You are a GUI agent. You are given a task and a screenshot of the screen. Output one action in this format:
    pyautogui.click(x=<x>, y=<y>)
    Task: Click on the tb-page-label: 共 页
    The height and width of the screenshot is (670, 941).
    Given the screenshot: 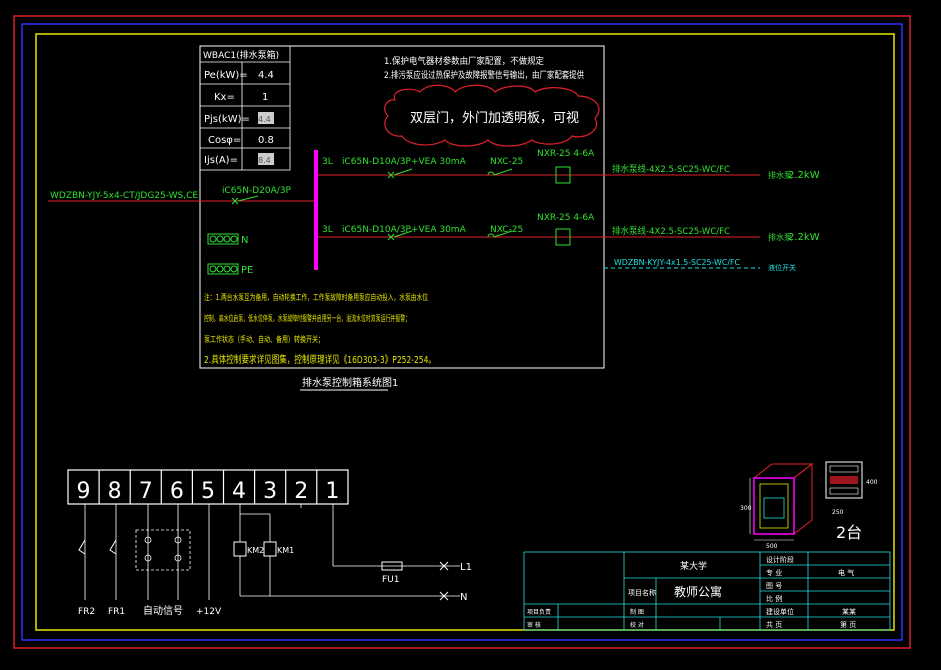 What is the action you would take?
    pyautogui.click(x=774, y=624)
    